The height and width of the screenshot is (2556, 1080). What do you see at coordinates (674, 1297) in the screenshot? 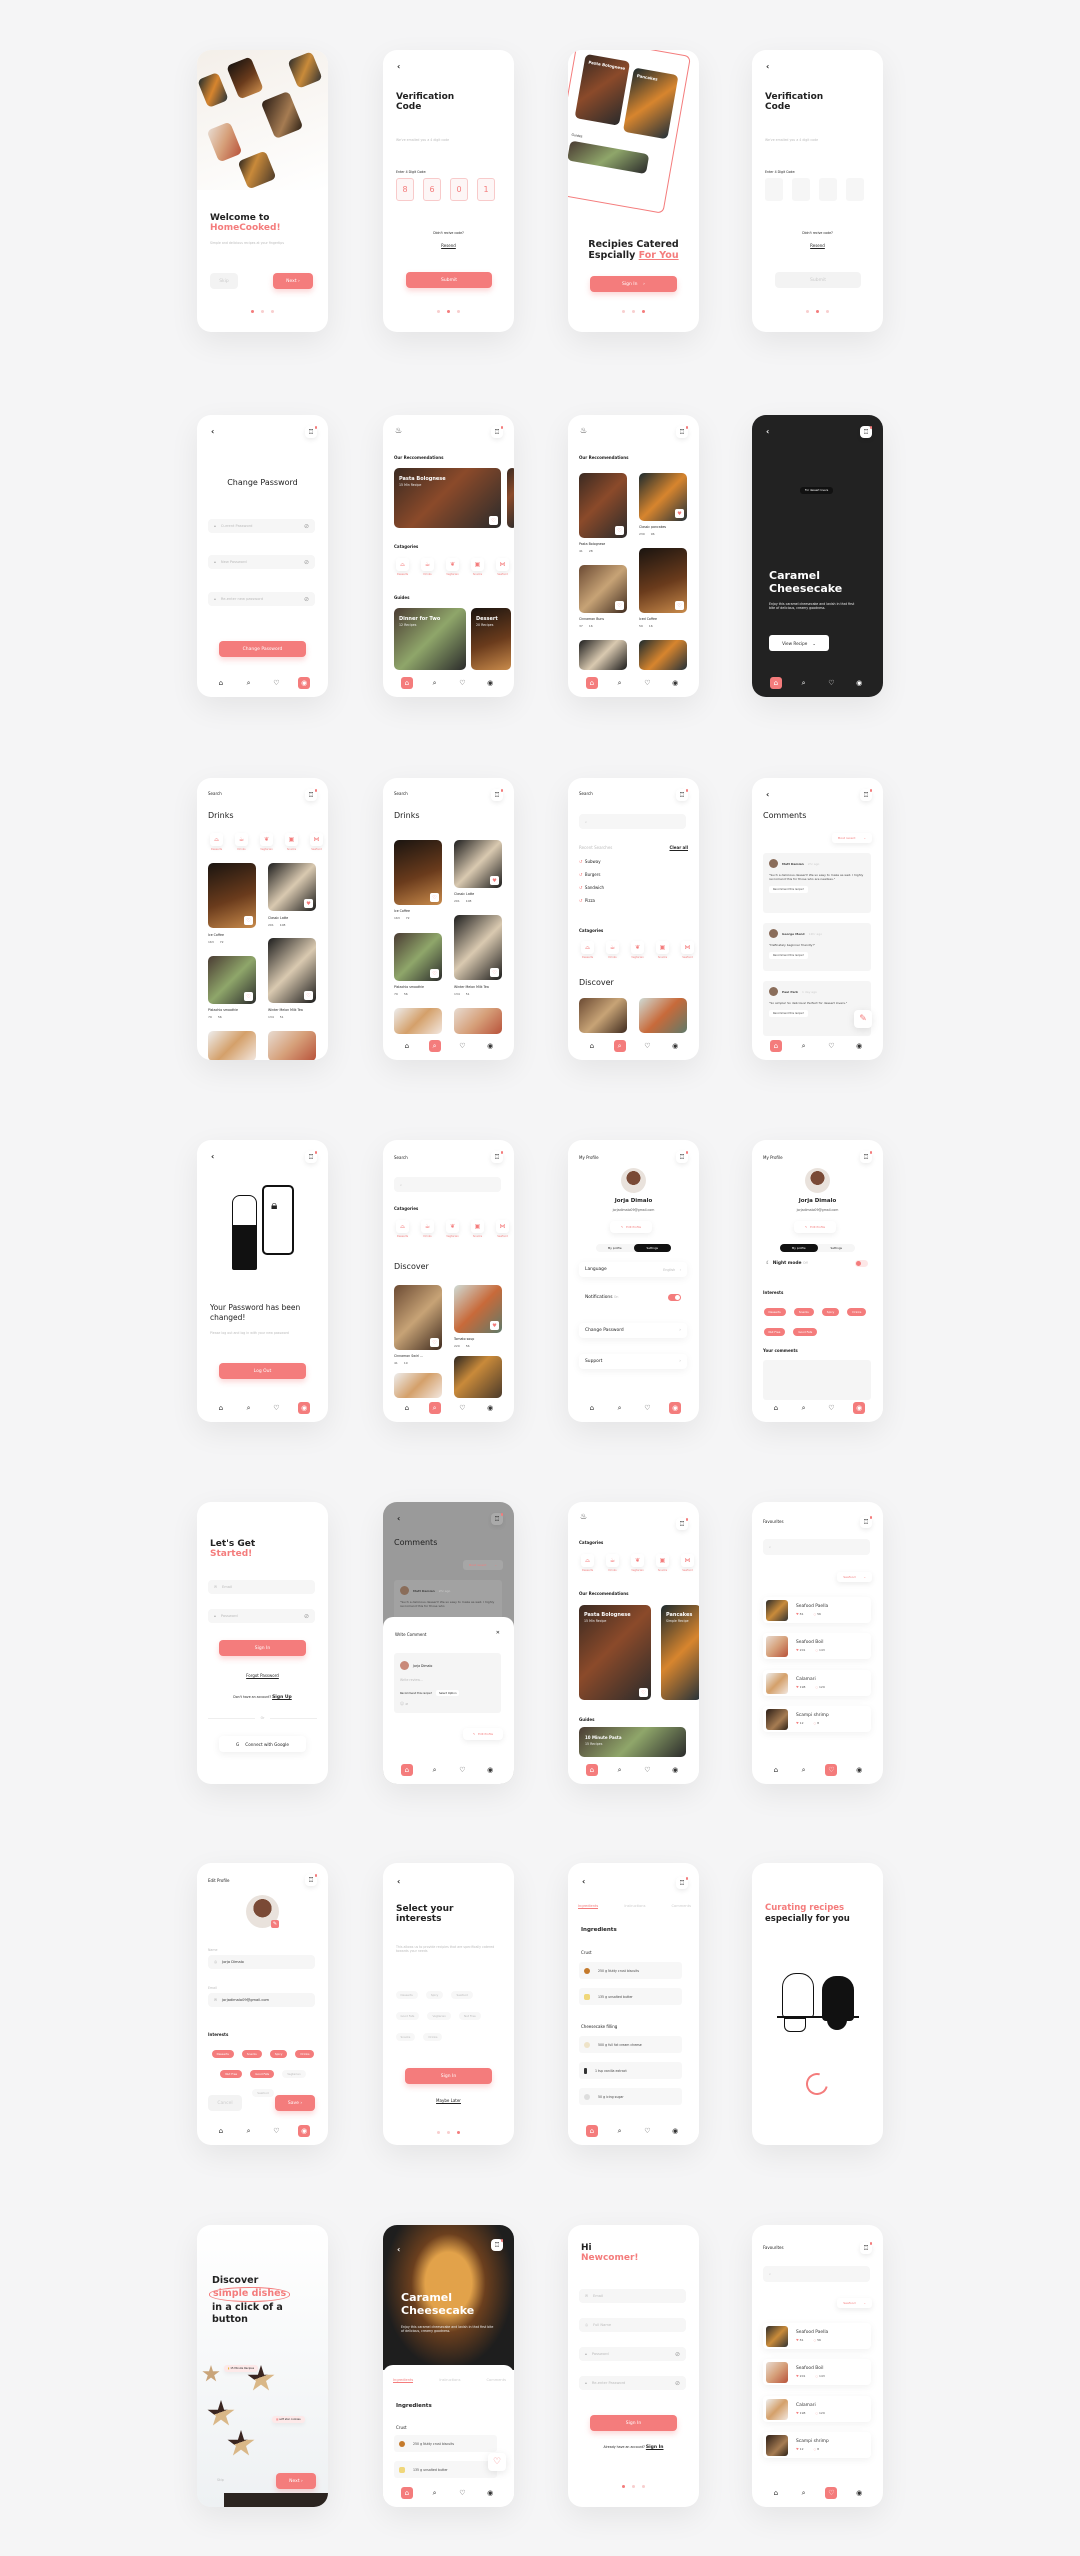
I see `notifications-toggle` at bounding box center [674, 1297].